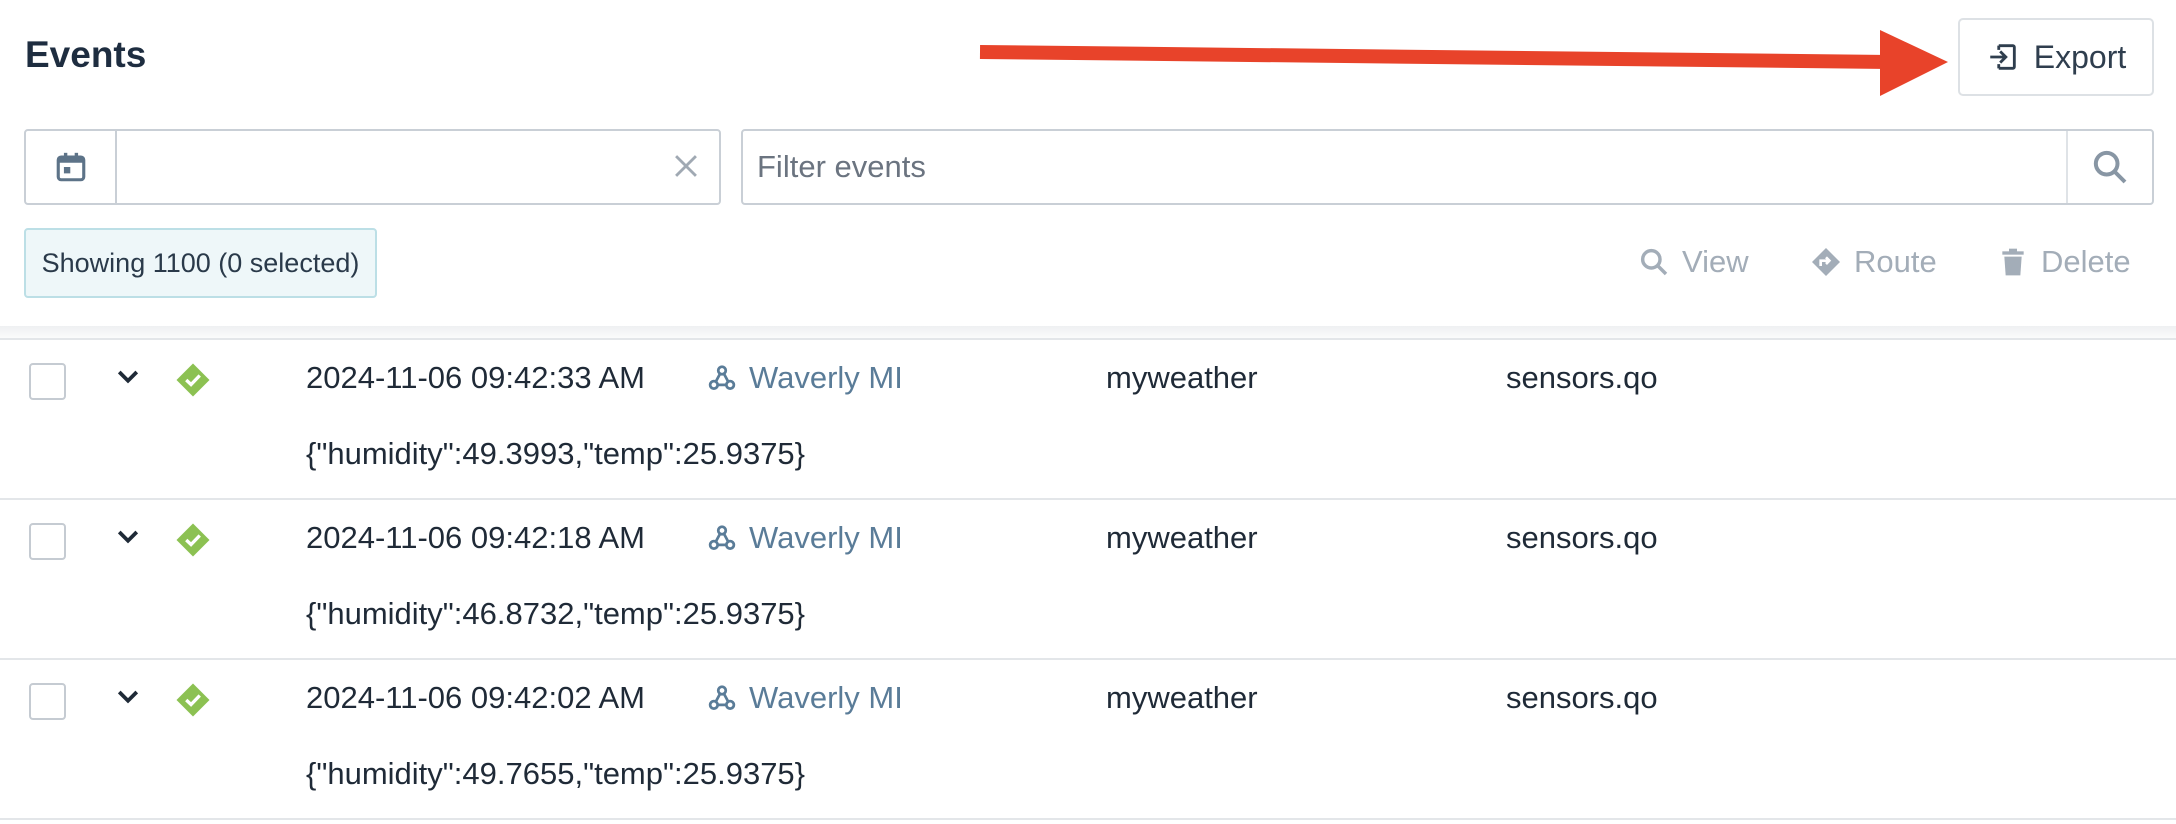 The height and width of the screenshot is (824, 2176). What do you see at coordinates (1826, 262) in the screenshot?
I see `route-icon` at bounding box center [1826, 262].